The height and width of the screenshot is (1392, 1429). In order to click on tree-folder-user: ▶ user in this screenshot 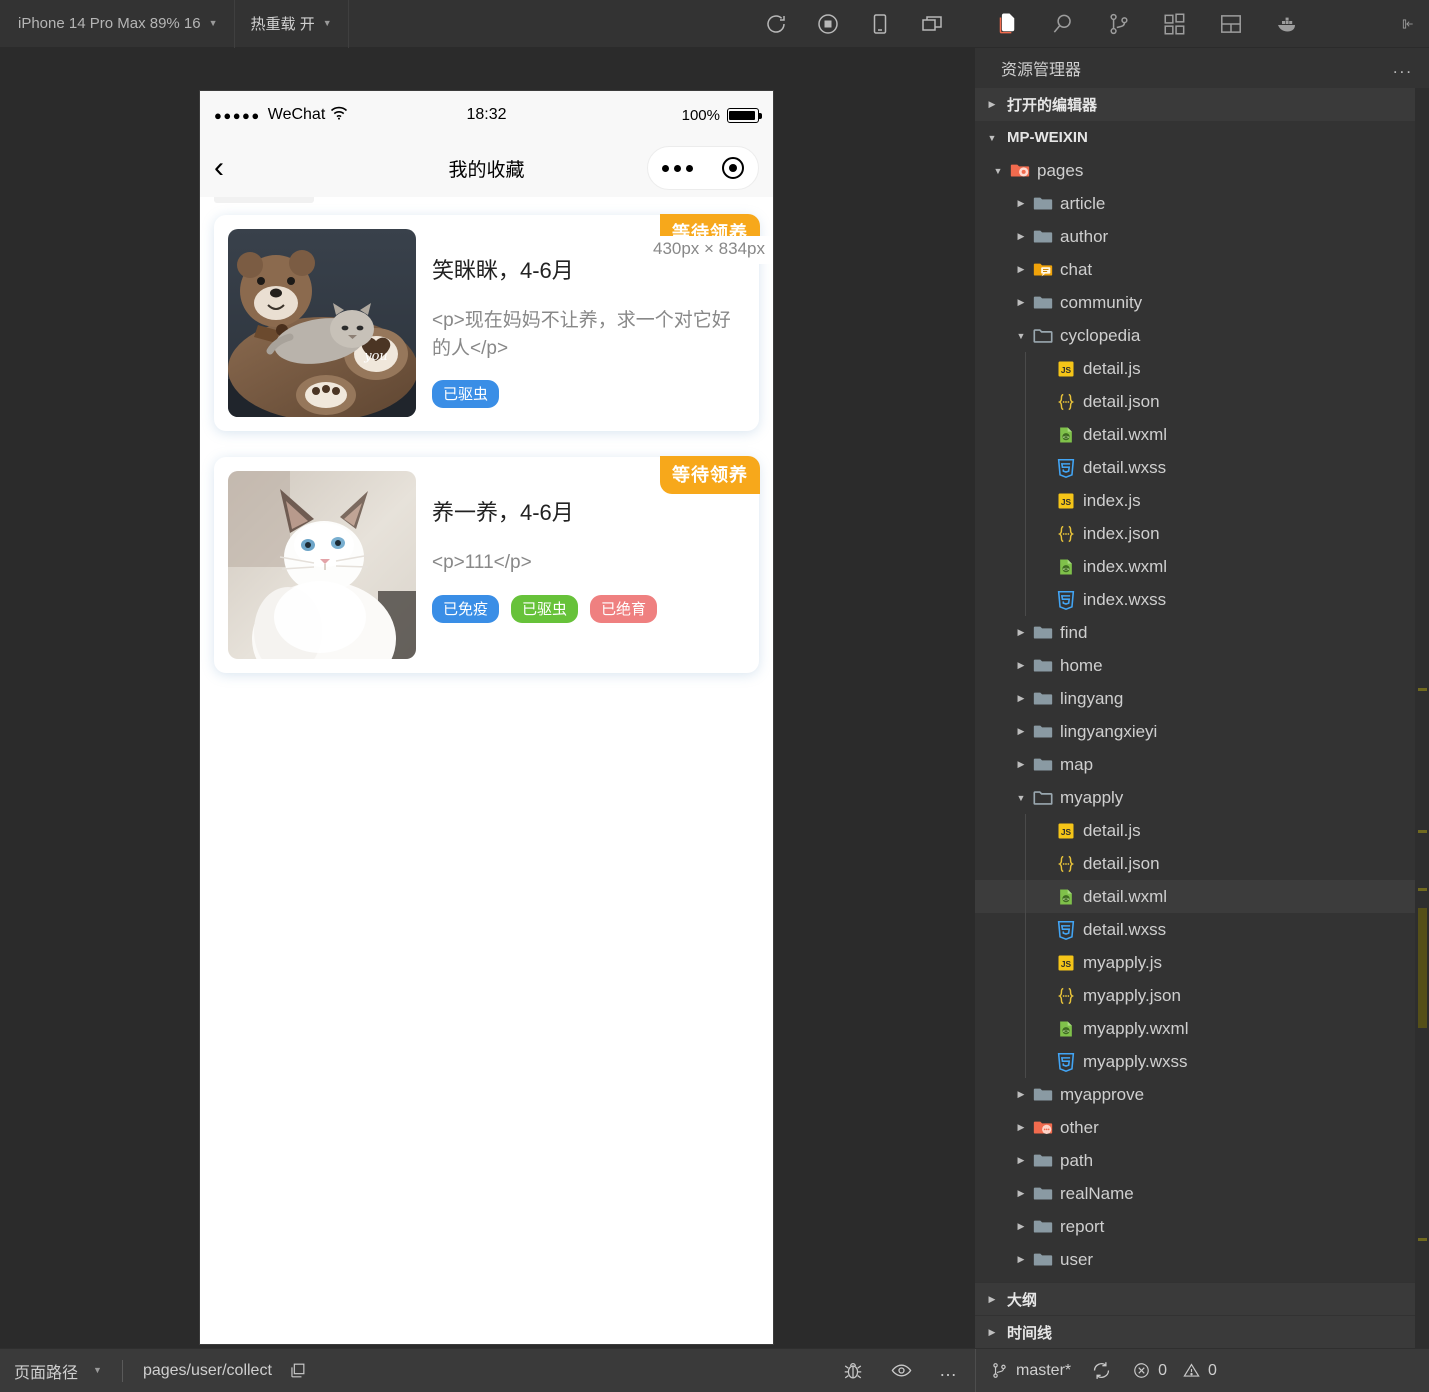, I will do `click(1202, 1259)`.